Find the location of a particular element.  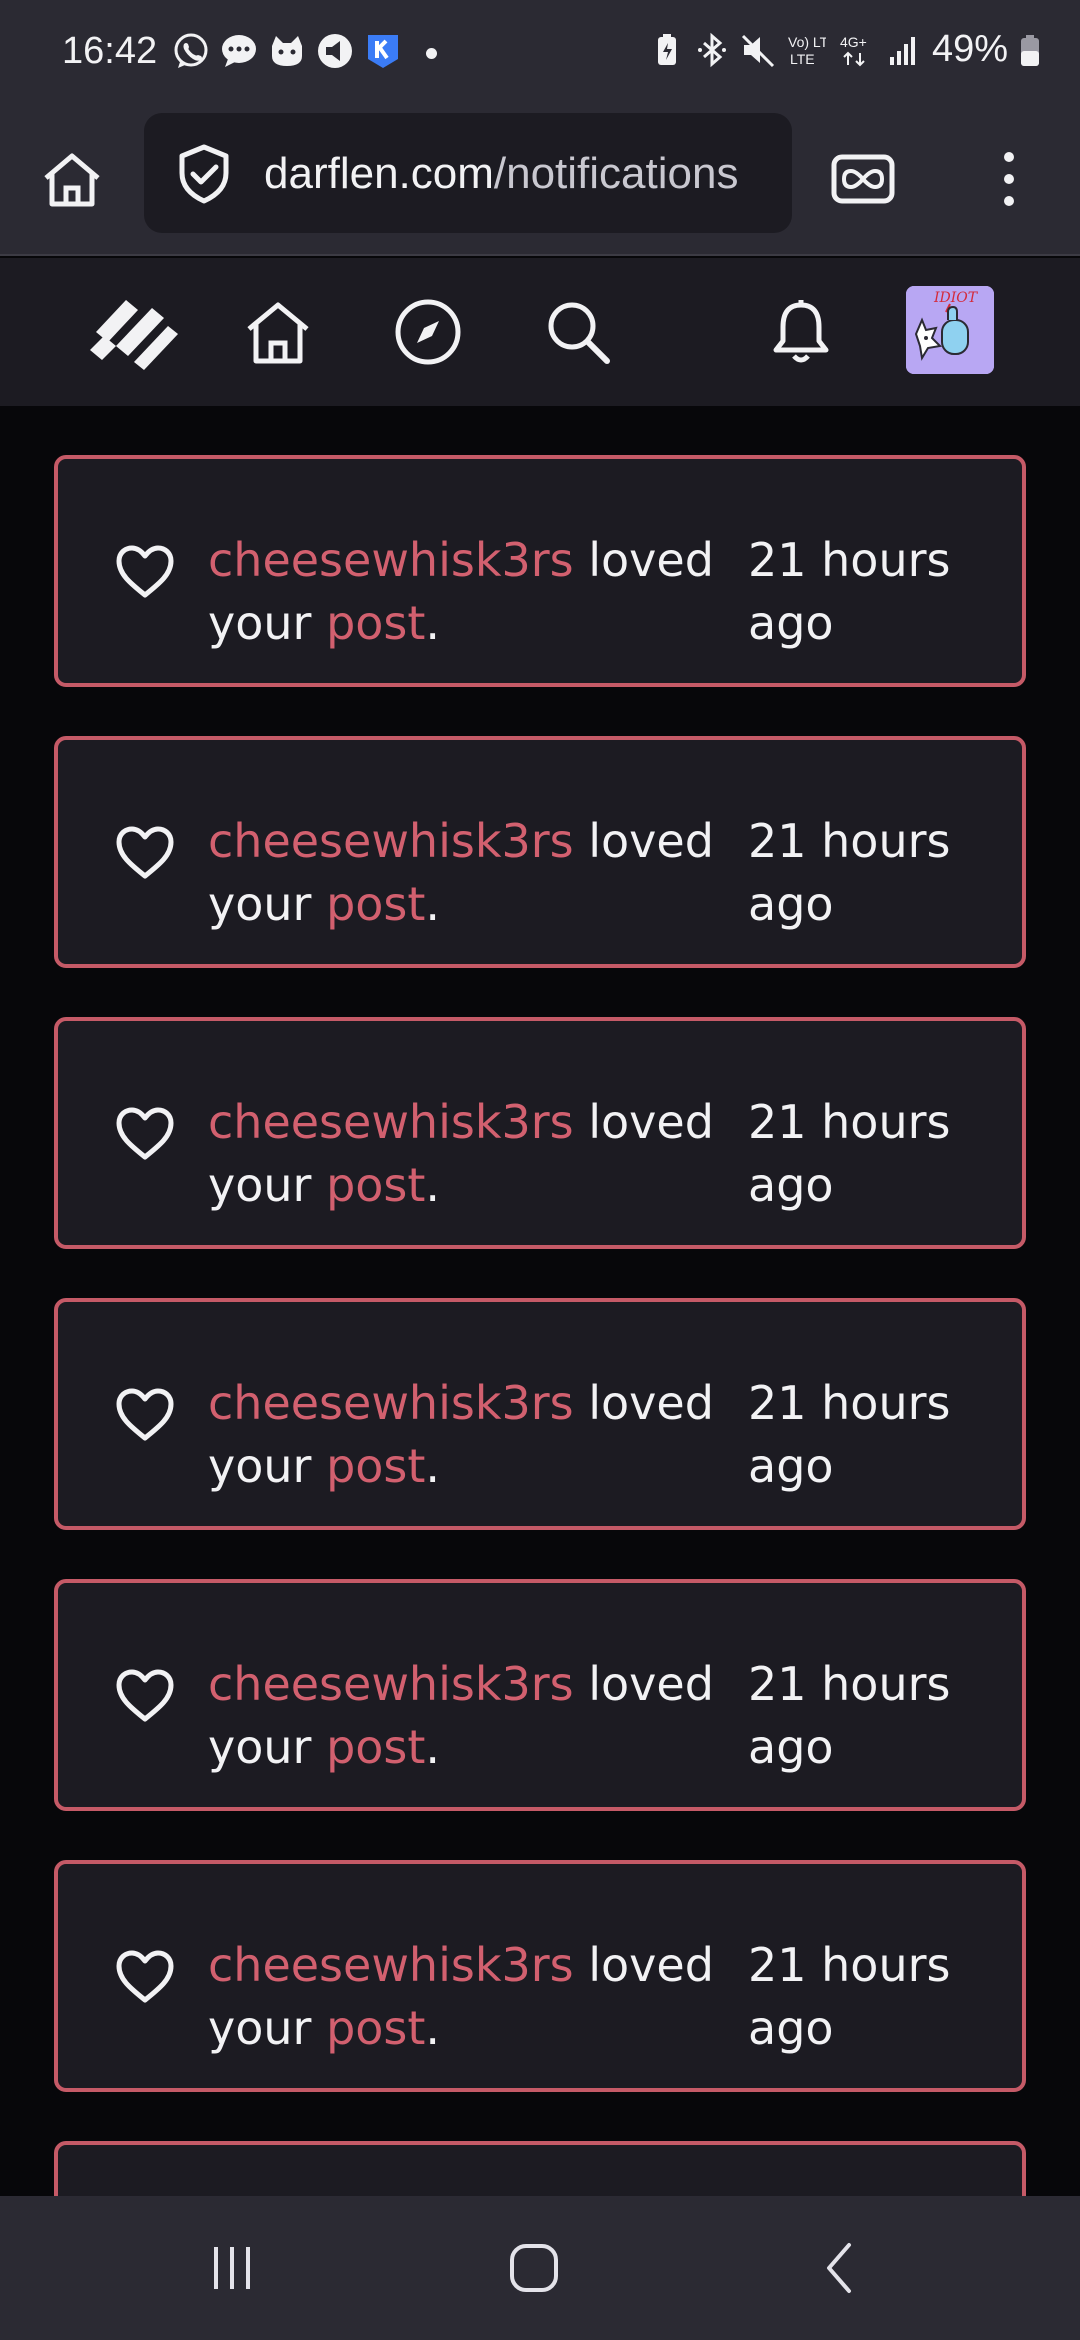

battery-icon is located at coordinates (1030, 50).